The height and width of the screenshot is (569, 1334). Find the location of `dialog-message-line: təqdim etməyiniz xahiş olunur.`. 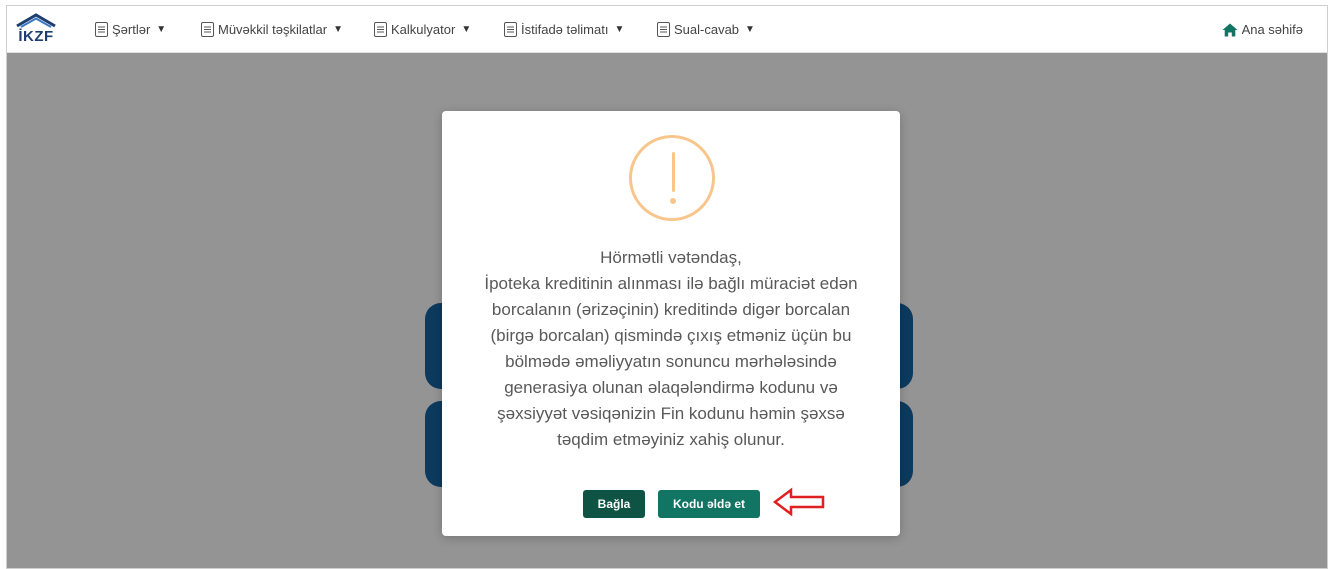

dialog-message-line: təqdim etməyiniz xahiş olunur. is located at coordinates (671, 439).